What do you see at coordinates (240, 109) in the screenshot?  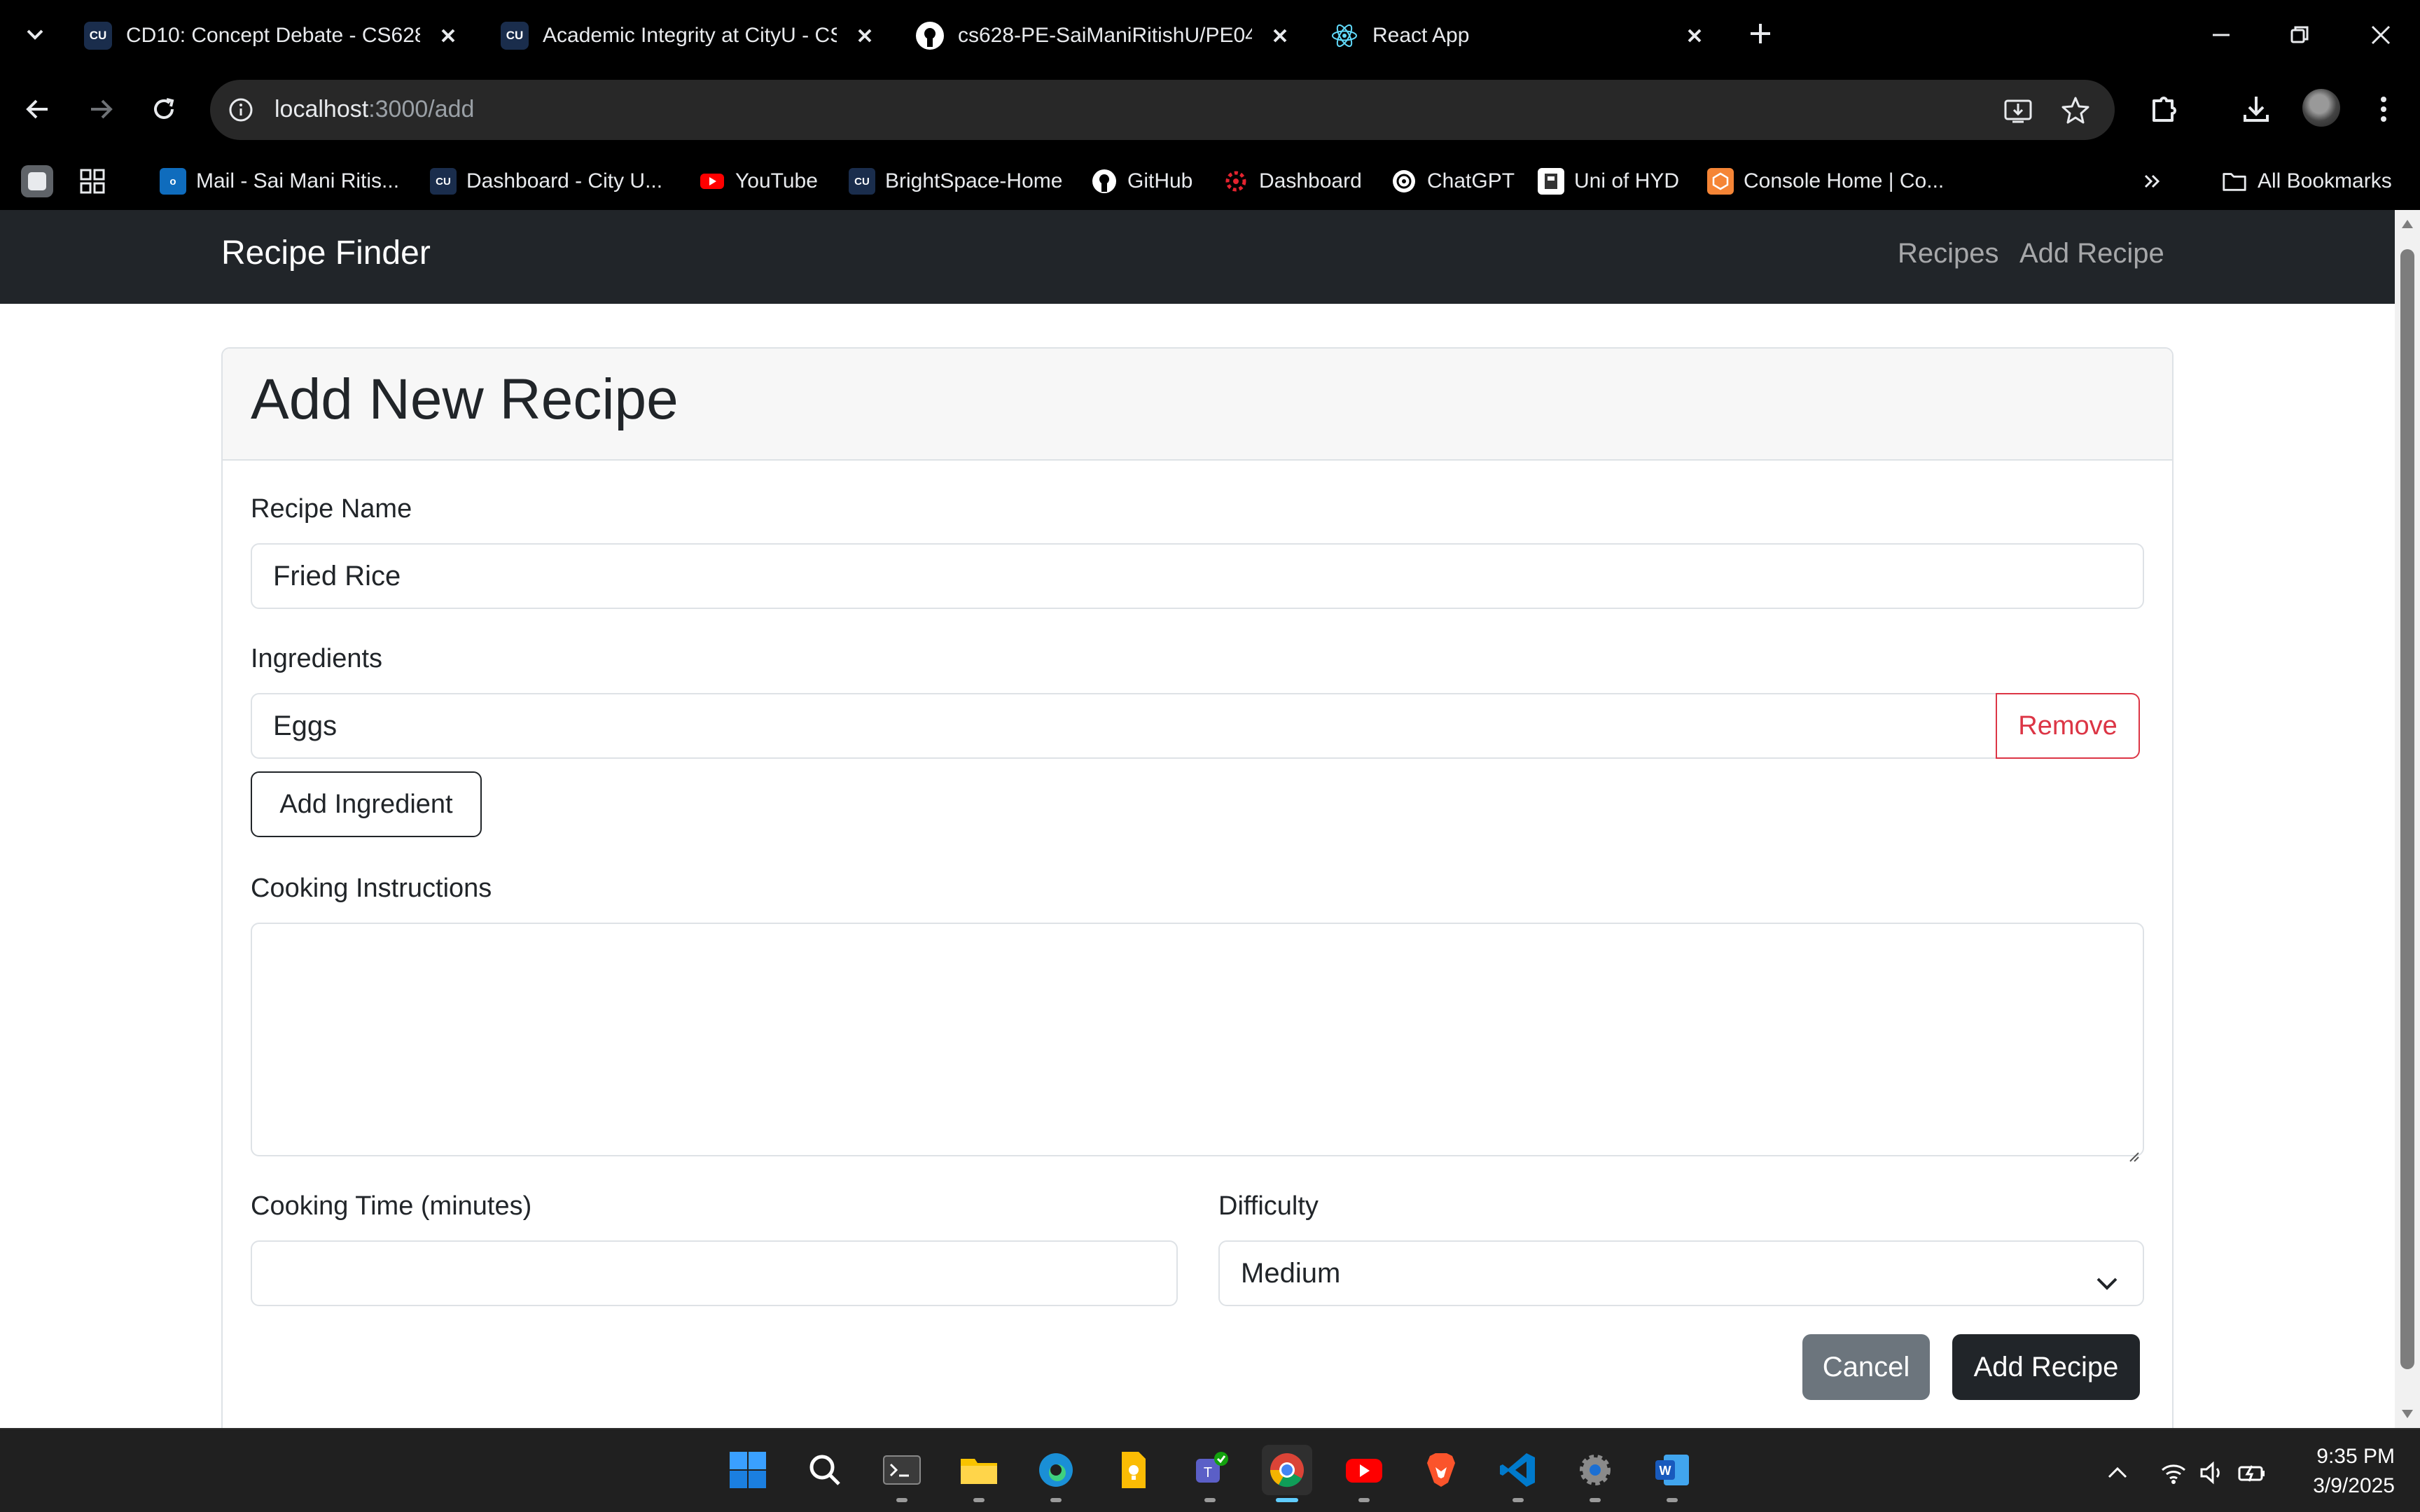 I see `site-info-icon` at bounding box center [240, 109].